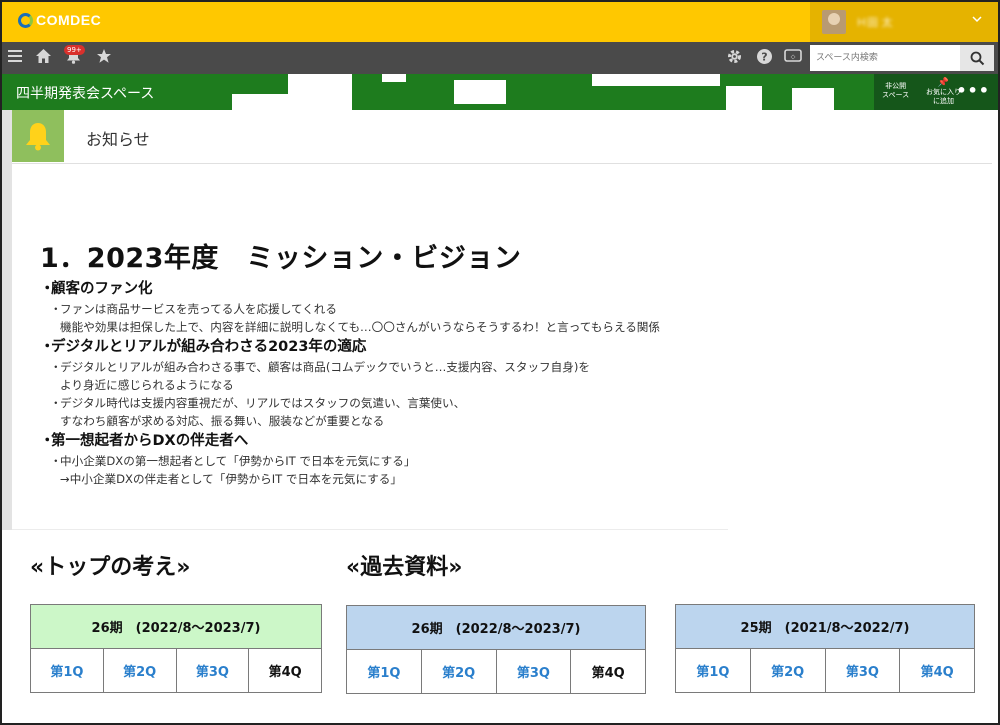 This screenshot has height=725, width=1000. Describe the element at coordinates (885, 58) in the screenshot. I see `search-input` at that location.